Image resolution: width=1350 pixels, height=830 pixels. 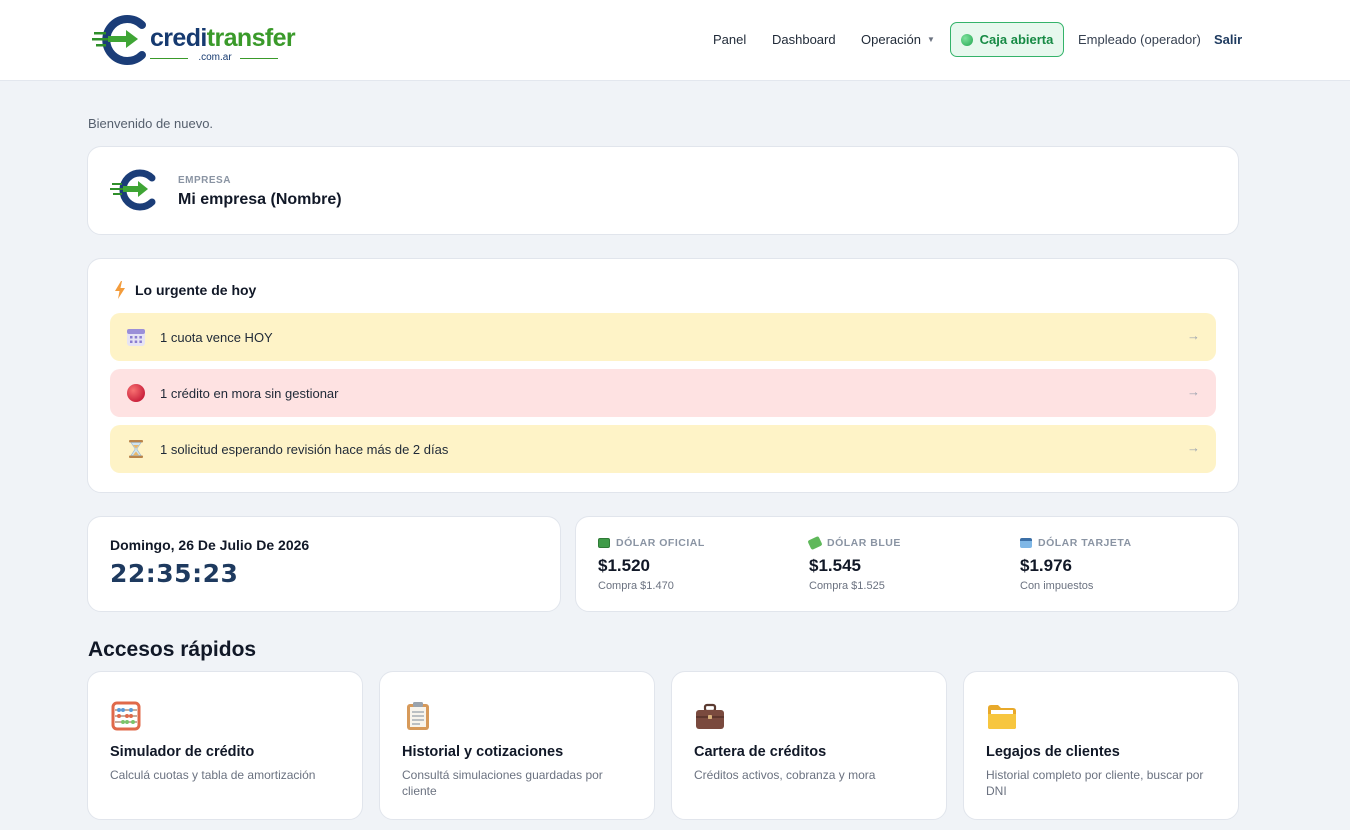 I want to click on logout-link: Salir, so click(x=1228, y=39).